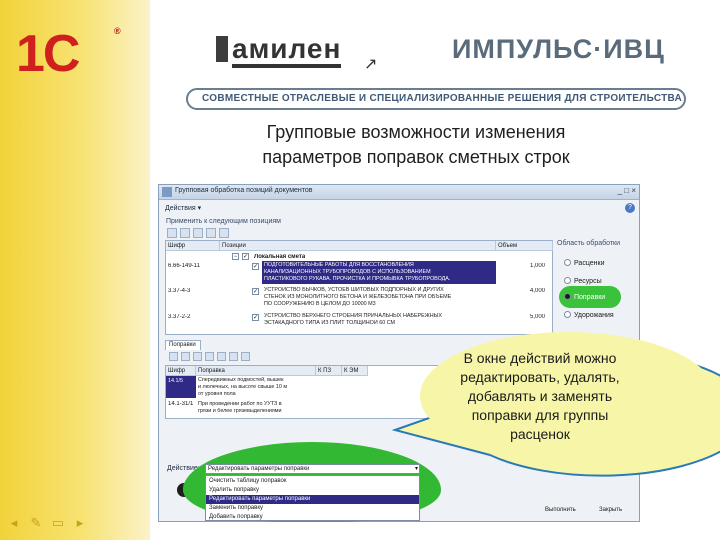 The image size is (720, 540). I want to click on corrections-toolbar, so click(209, 356).